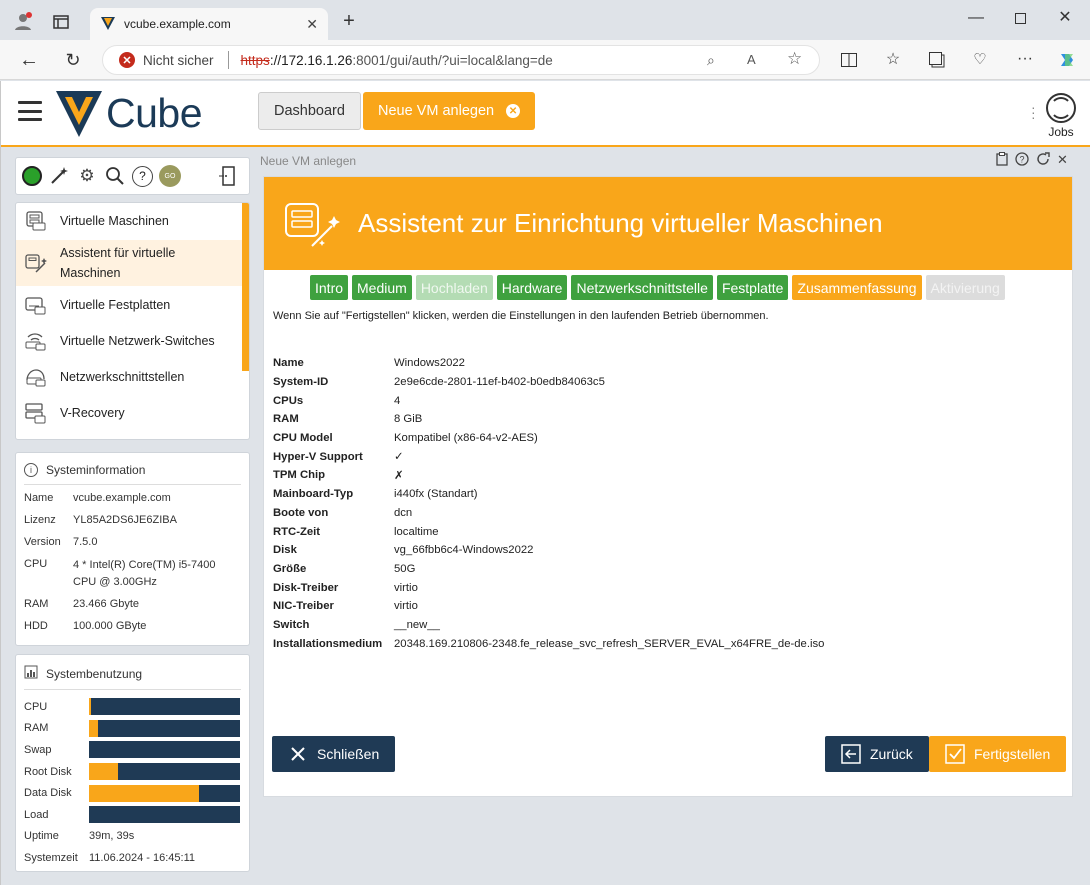  What do you see at coordinates (349, 21) in the screenshot?
I see `new-tab-icon: +` at bounding box center [349, 21].